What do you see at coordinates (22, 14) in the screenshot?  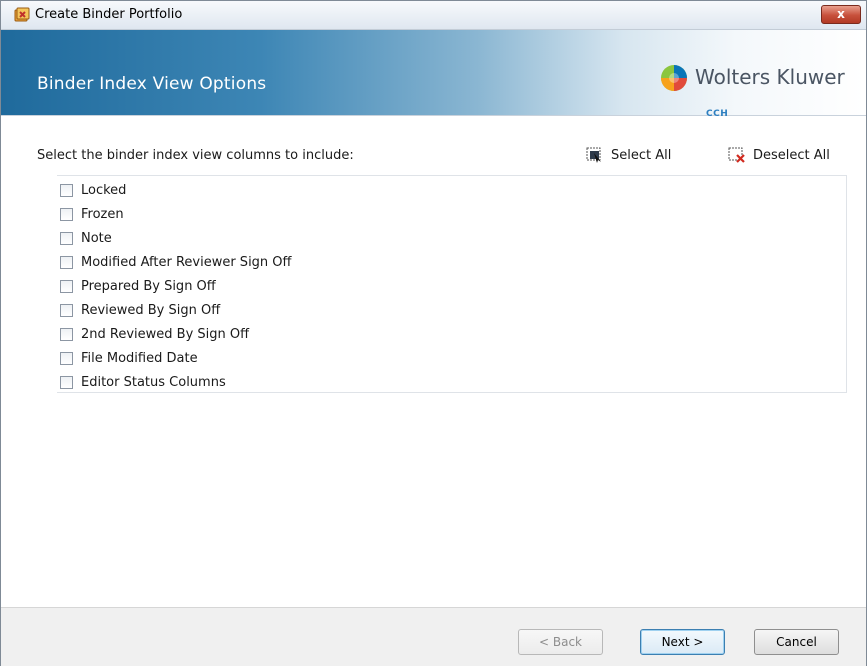 I see `app-icon` at bounding box center [22, 14].